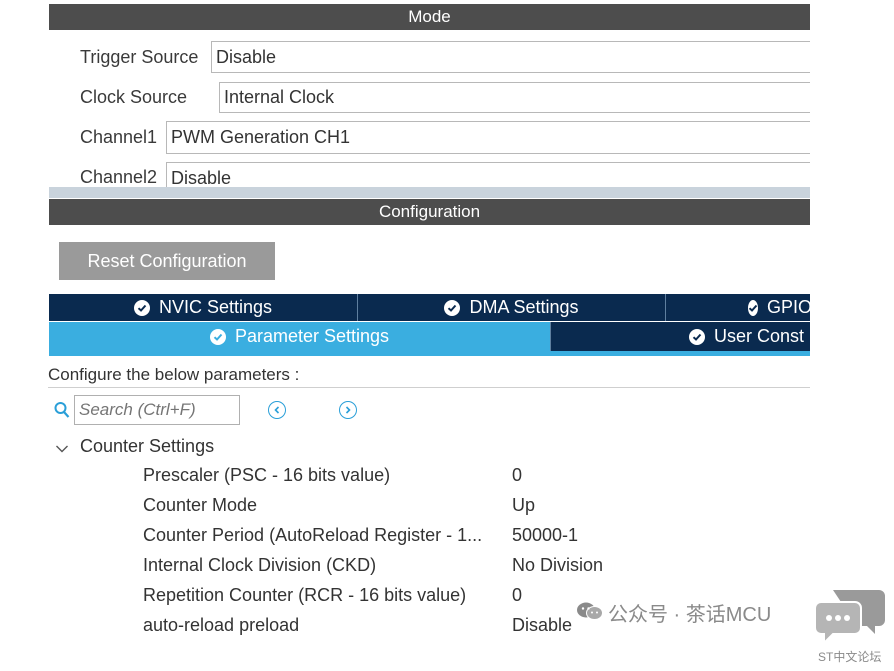 This screenshot has height=671, width=894. Describe the element at coordinates (517, 595) in the screenshot. I see `param-value-repetition-counter: 0` at that location.